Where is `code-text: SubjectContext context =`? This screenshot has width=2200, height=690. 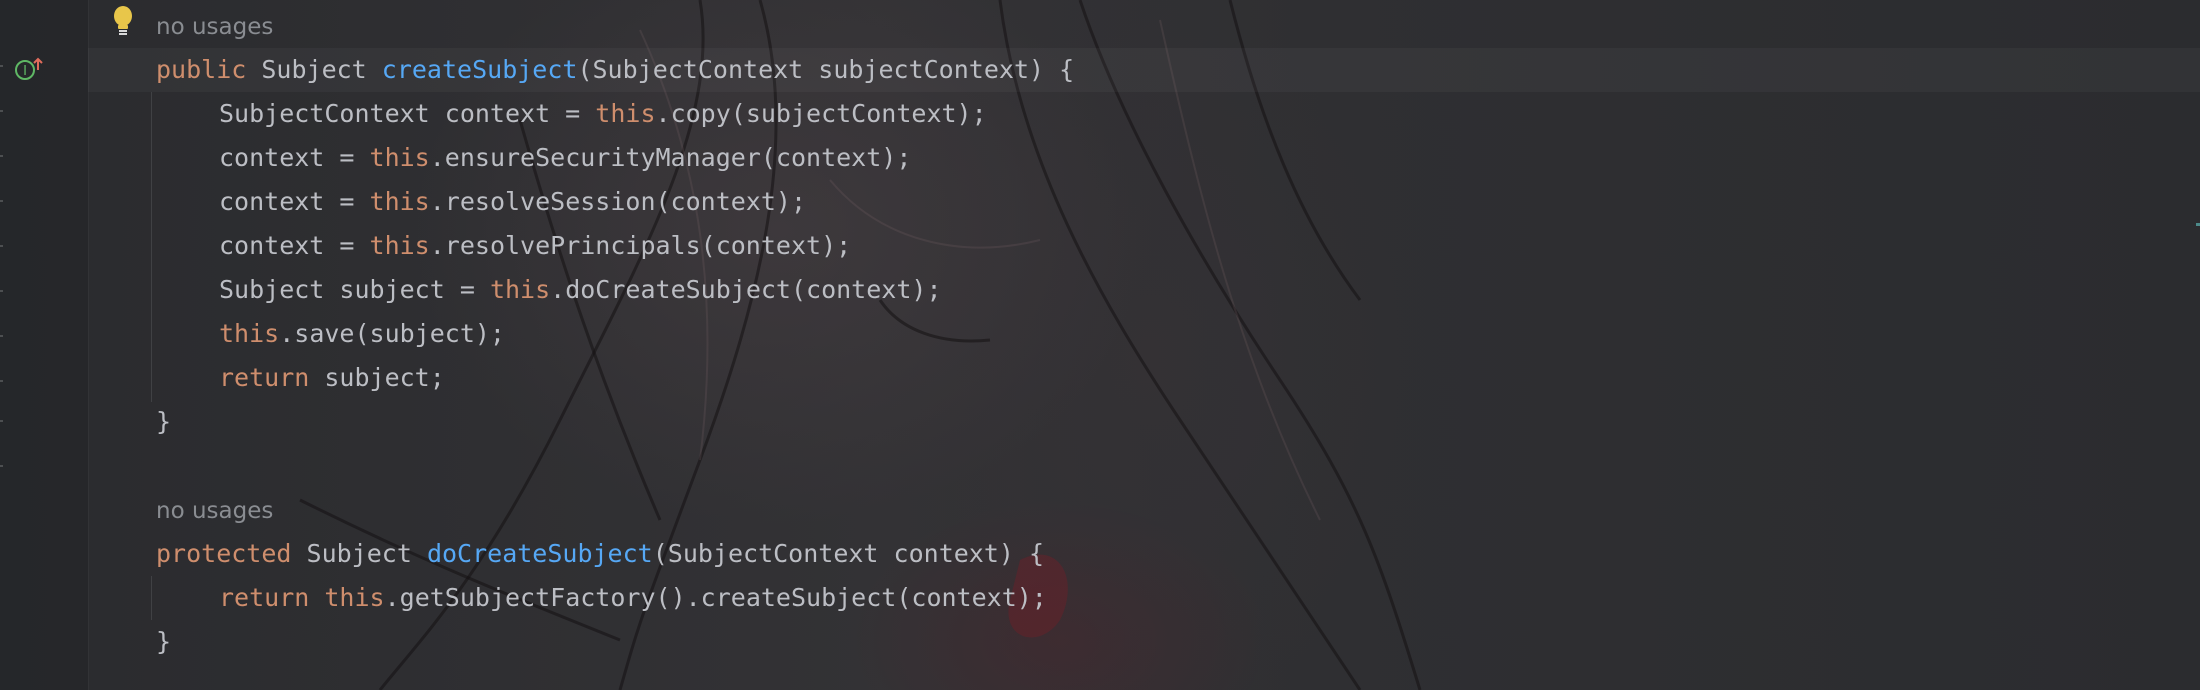
code-text: SubjectContext context = is located at coordinates (407, 113).